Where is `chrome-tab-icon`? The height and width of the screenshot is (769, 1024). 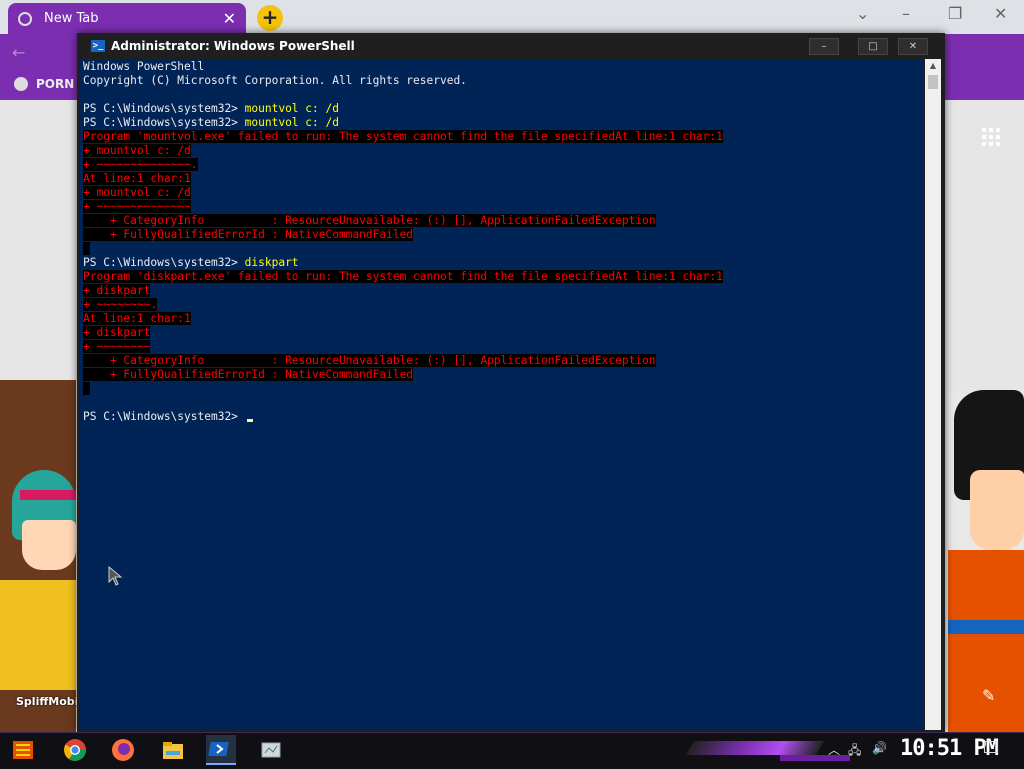
chrome-tab-icon is located at coordinates (25, 18).